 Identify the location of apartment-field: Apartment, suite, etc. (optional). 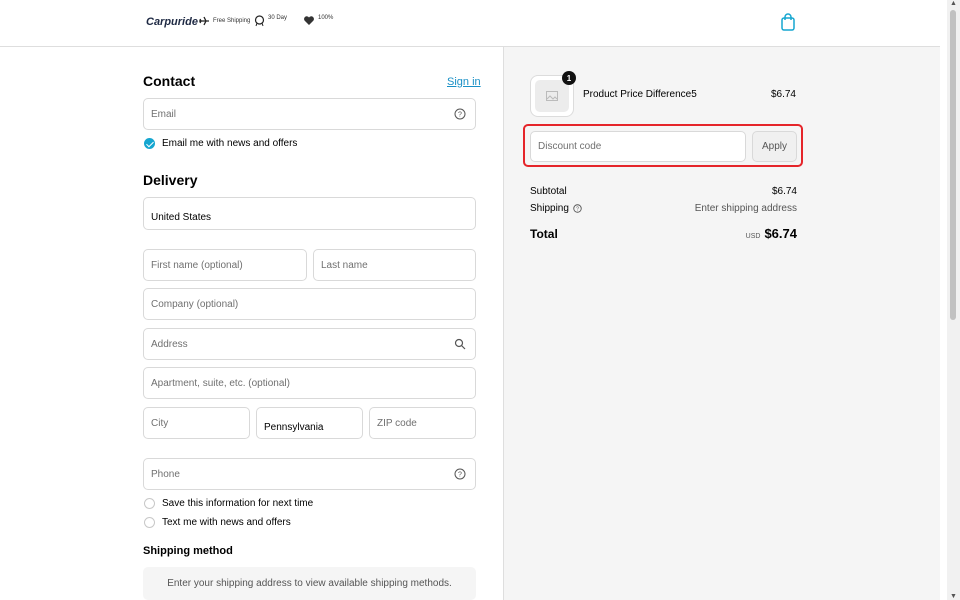
(309, 383).